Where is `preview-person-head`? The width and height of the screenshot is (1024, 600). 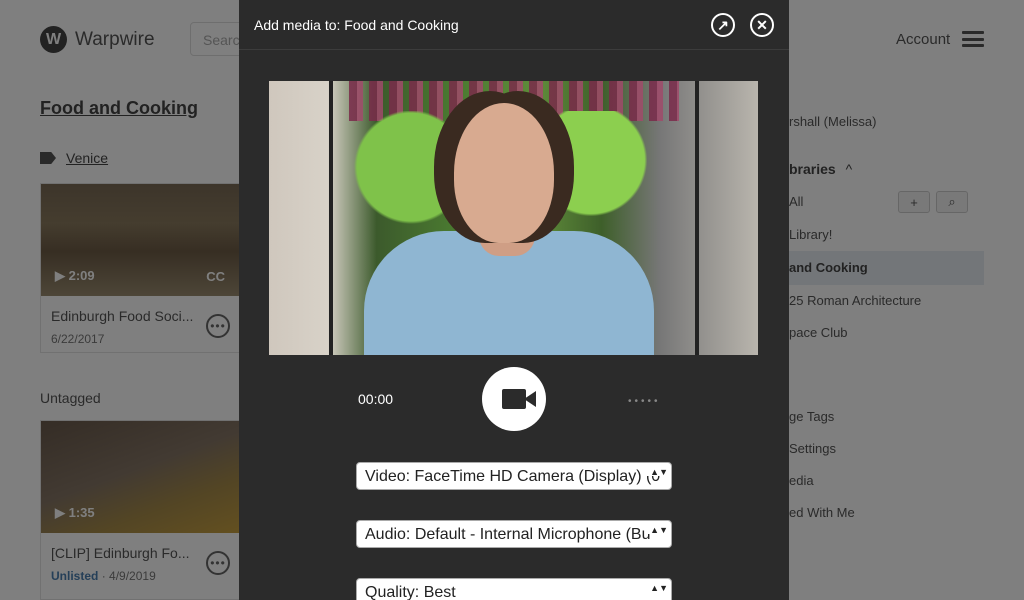 preview-person-head is located at coordinates (504, 173).